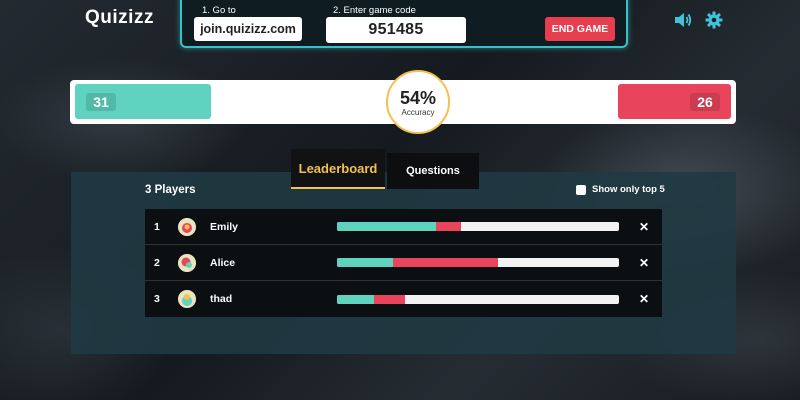  What do you see at coordinates (674, 101) in the screenshot?
I see `incorrect-block: 26` at bounding box center [674, 101].